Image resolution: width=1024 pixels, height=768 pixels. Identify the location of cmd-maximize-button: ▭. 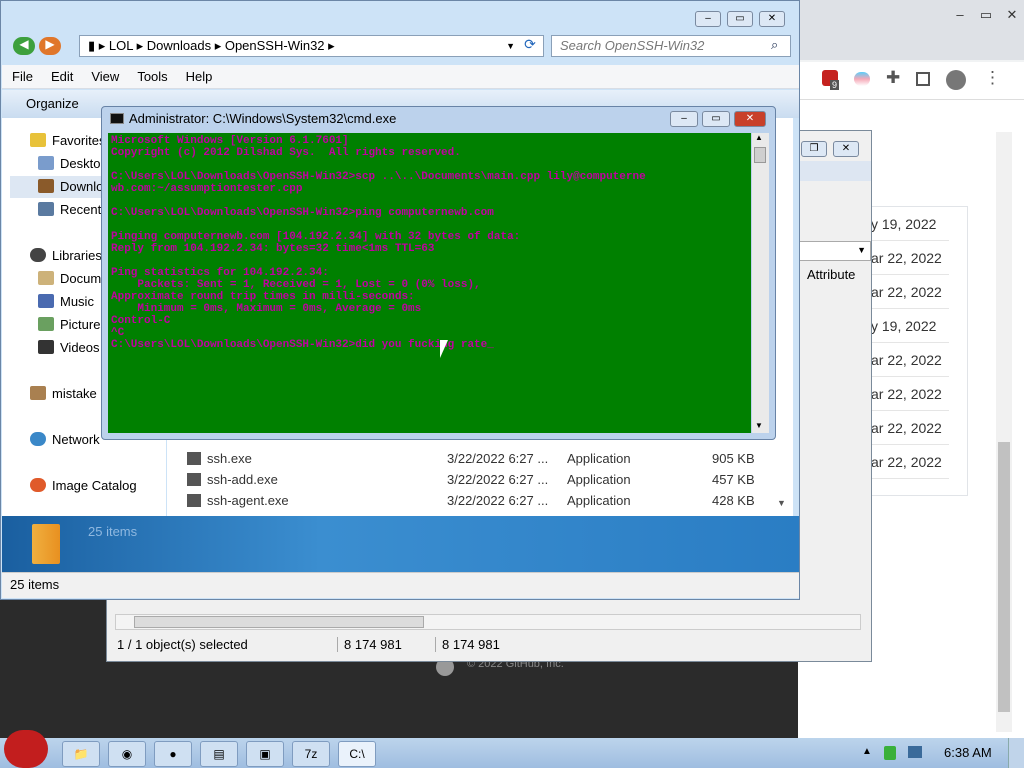
(716, 119).